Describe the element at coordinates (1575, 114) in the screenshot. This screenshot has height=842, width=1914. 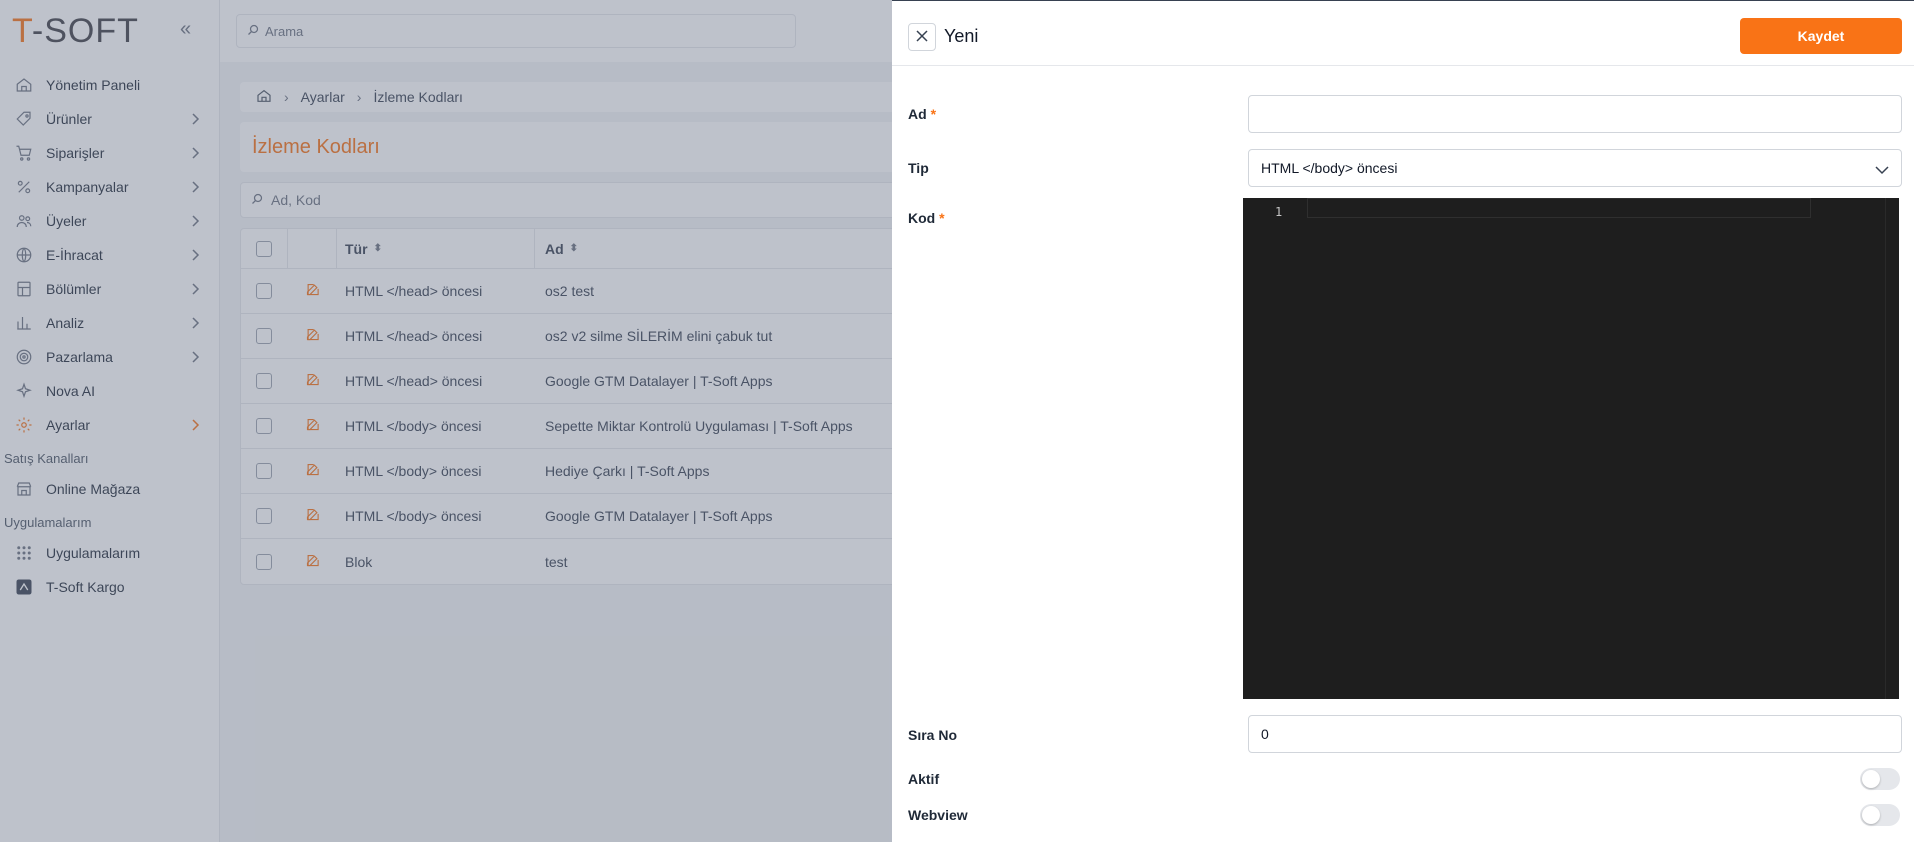
I see `name-input` at that location.